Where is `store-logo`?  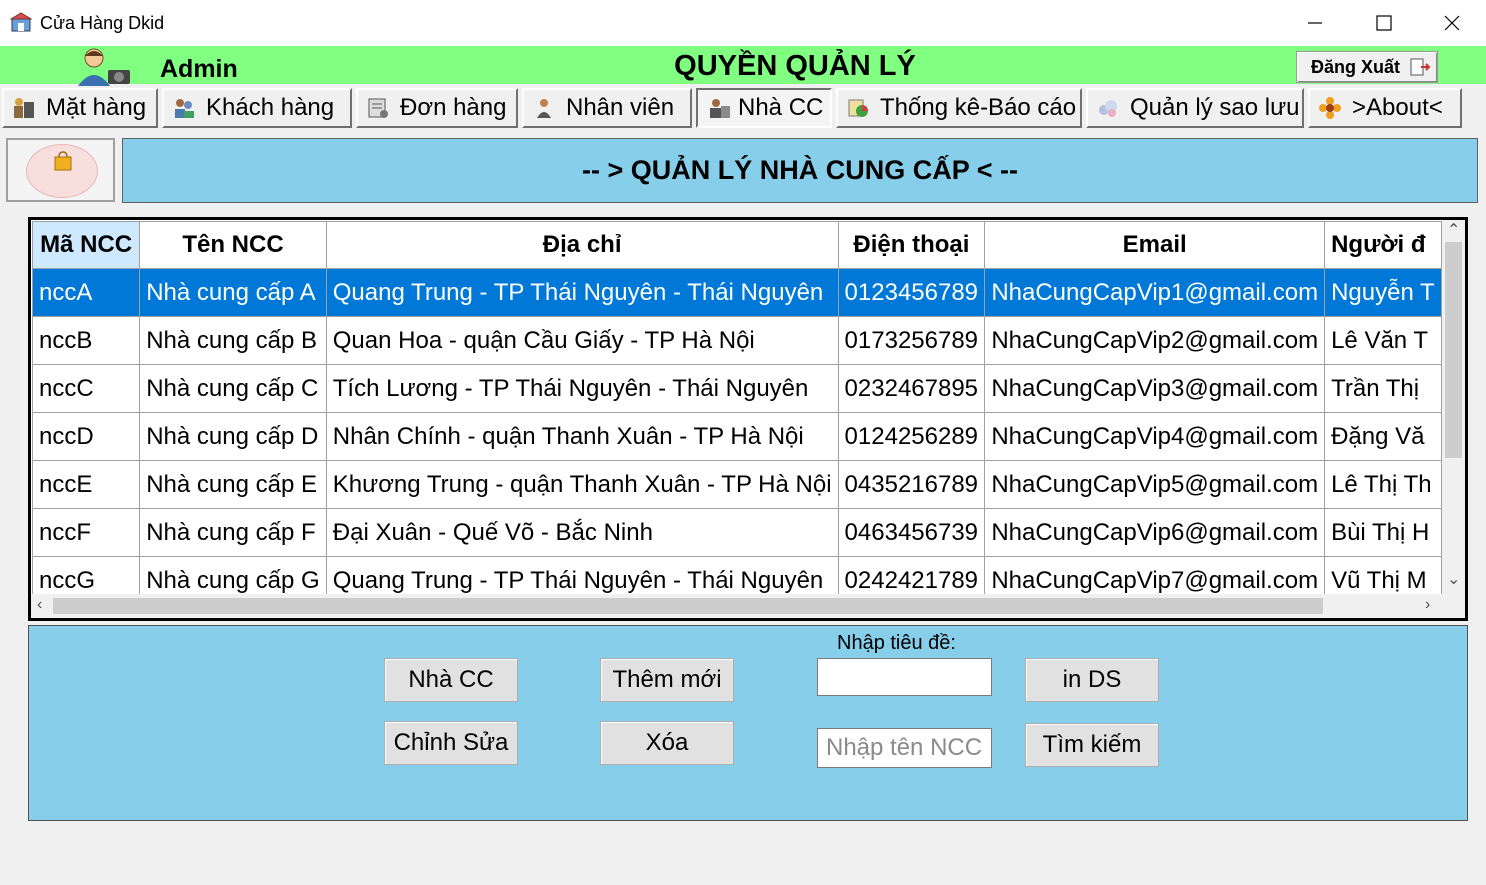
store-logo is located at coordinates (60, 170).